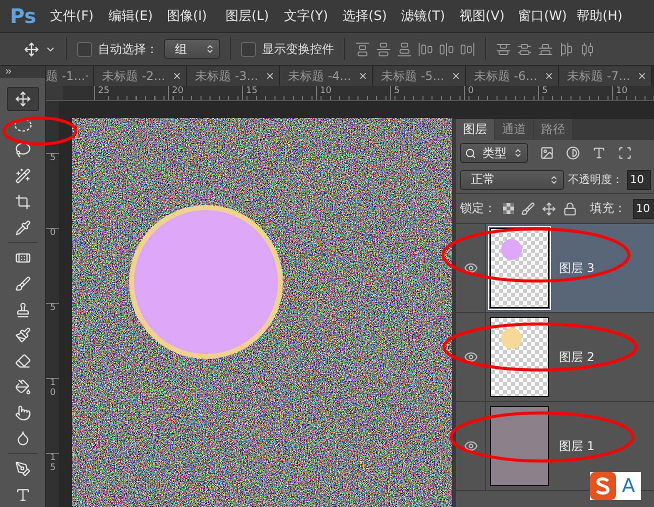 This screenshot has width=654, height=507. What do you see at coordinates (383, 49) in the screenshot?
I see `align-middle-icon` at bounding box center [383, 49].